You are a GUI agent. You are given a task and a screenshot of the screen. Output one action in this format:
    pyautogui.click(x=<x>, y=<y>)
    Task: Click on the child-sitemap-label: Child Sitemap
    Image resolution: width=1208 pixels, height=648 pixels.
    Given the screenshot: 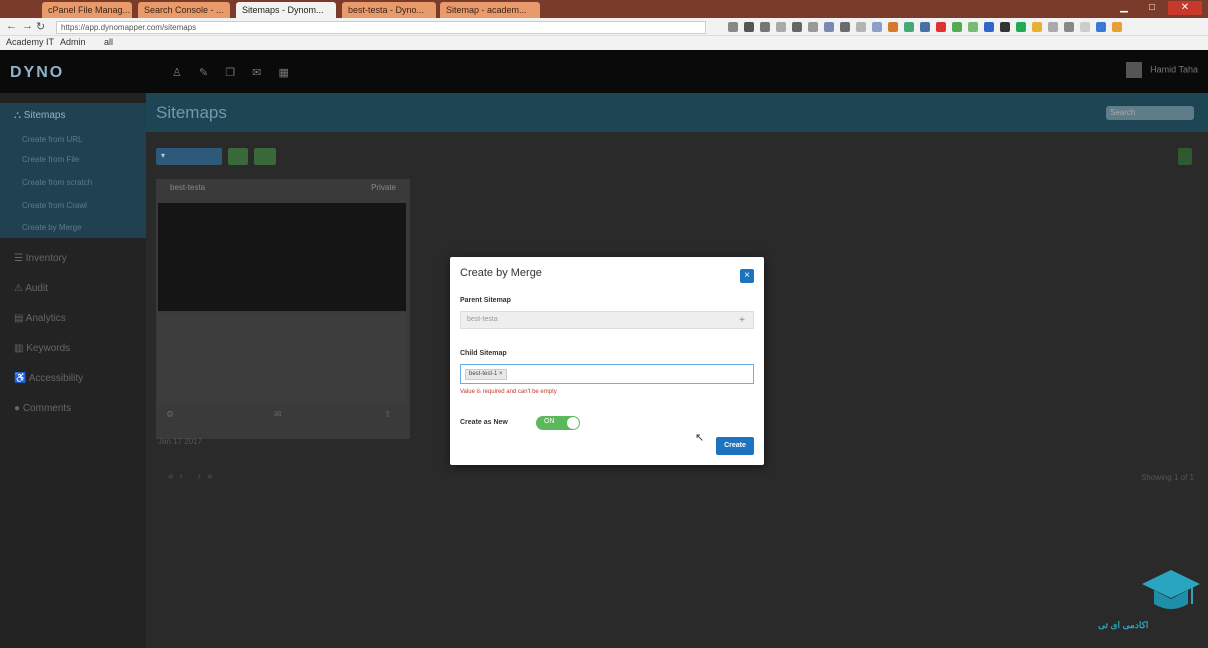 What is the action you would take?
    pyautogui.click(x=483, y=353)
    